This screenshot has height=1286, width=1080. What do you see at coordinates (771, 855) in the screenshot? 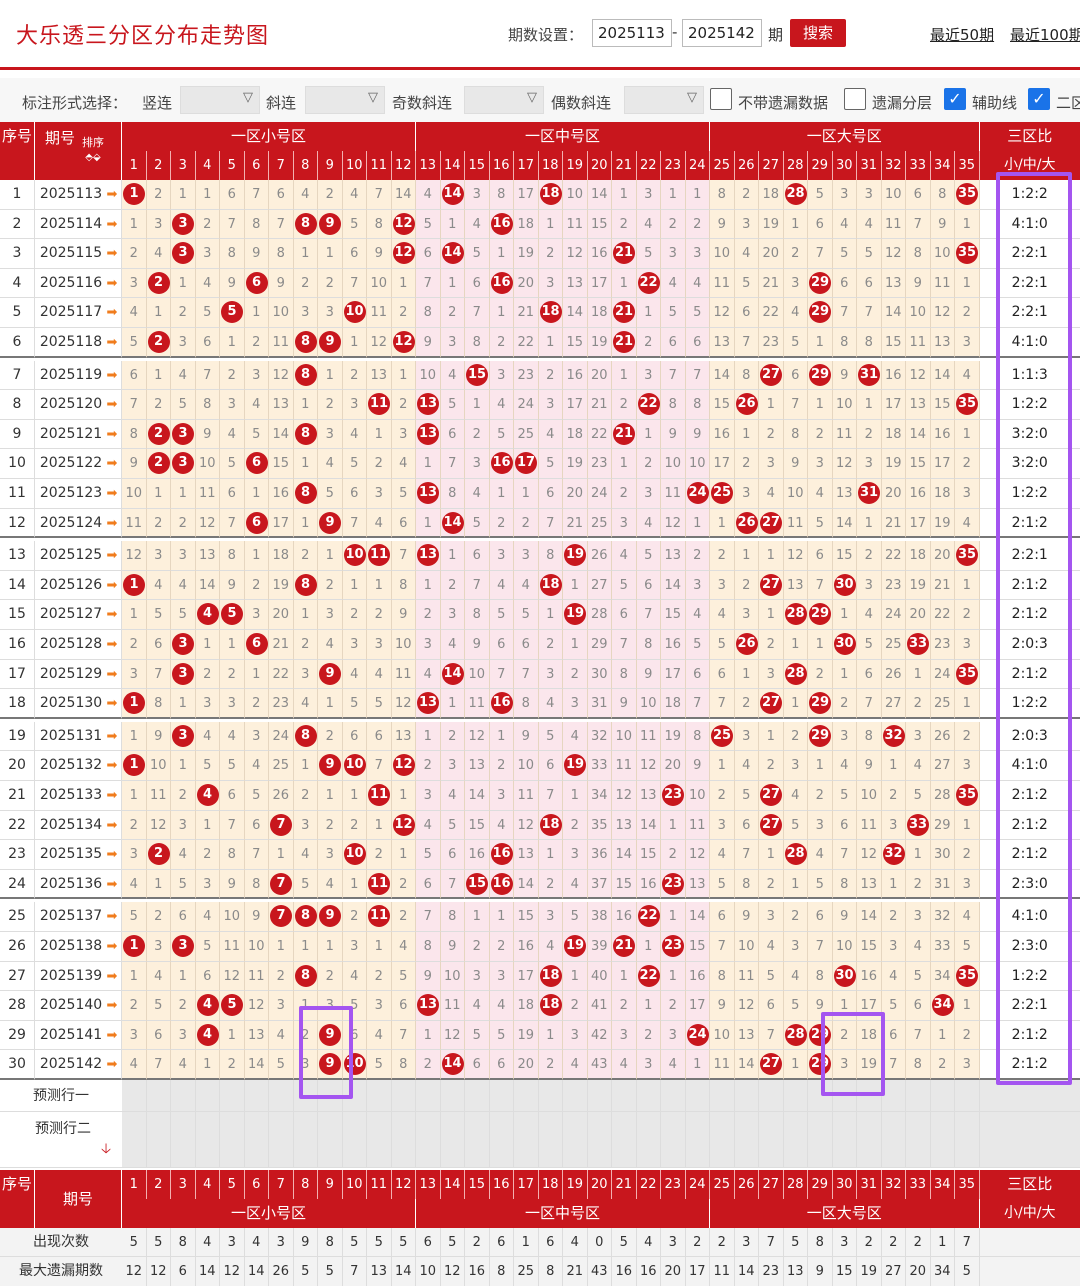
I see `miss-cell: 1` at bounding box center [771, 855].